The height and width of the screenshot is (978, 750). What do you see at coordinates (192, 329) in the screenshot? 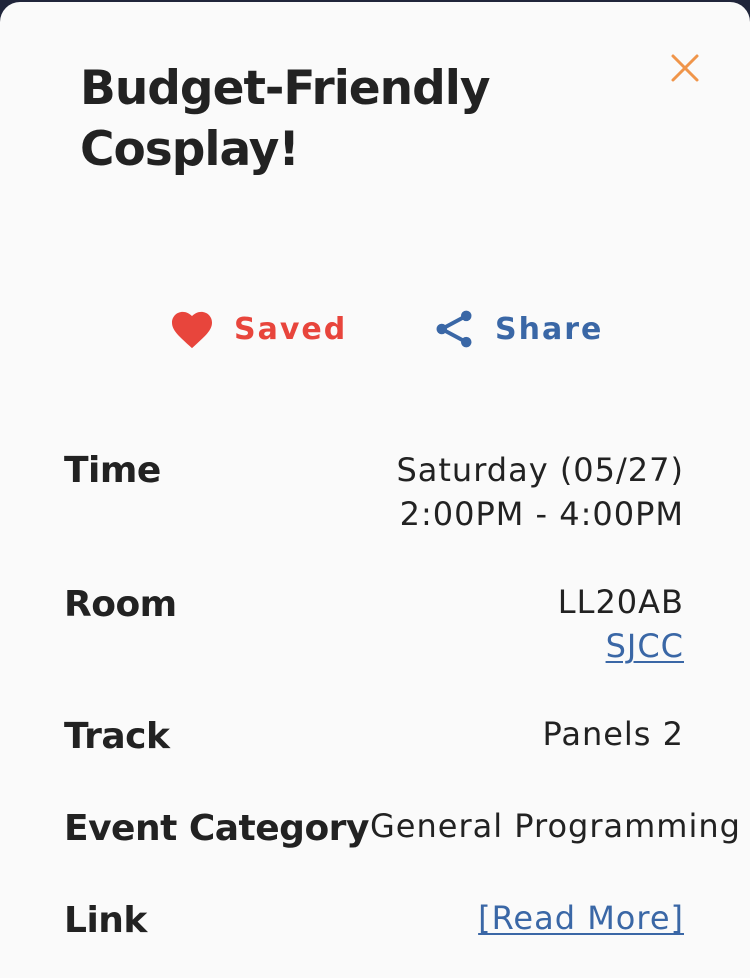
I see `heart-icon` at bounding box center [192, 329].